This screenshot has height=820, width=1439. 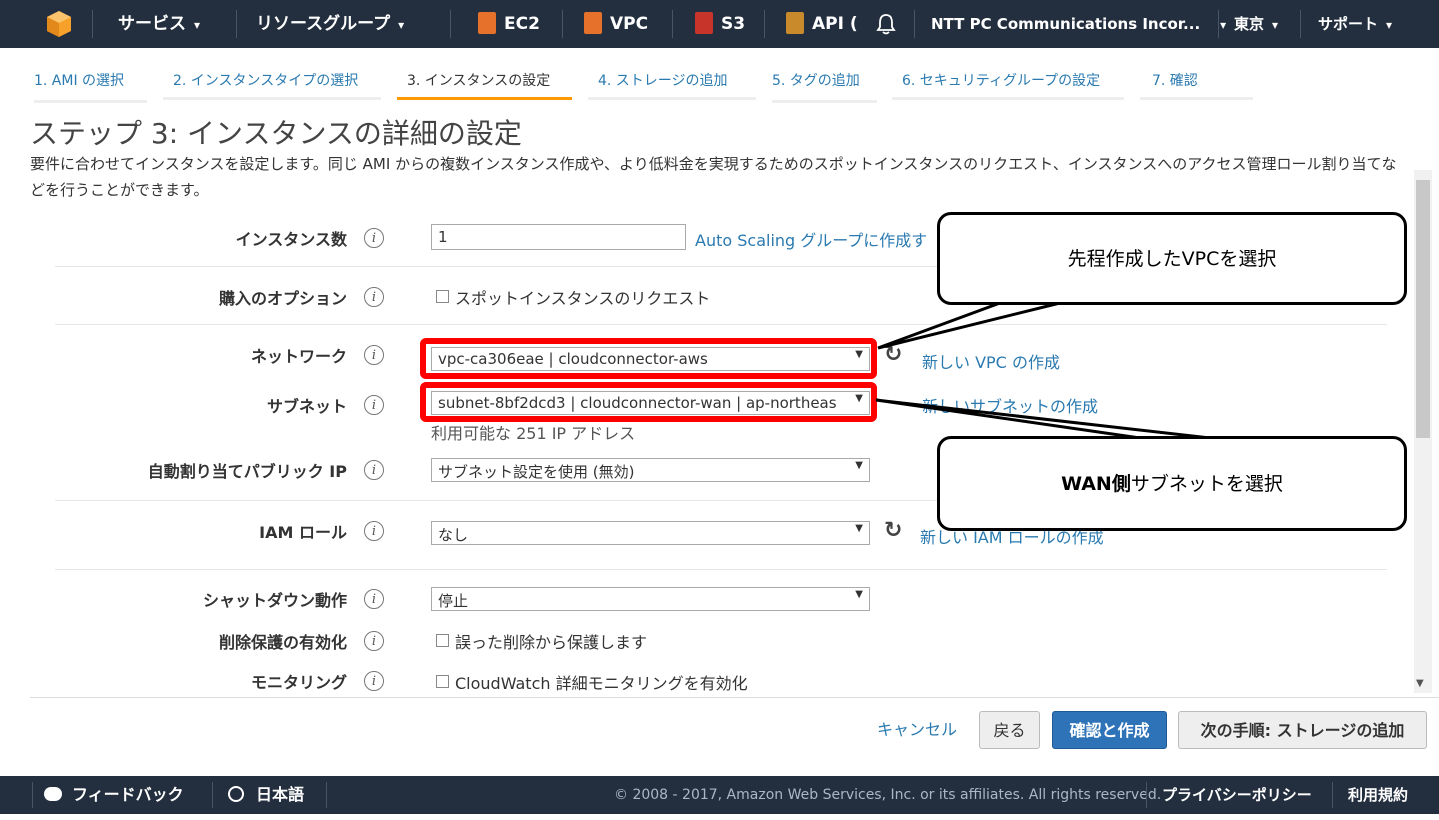 I want to click on next-storage-button: 次の手順: ストレージの追加, so click(x=1302, y=730).